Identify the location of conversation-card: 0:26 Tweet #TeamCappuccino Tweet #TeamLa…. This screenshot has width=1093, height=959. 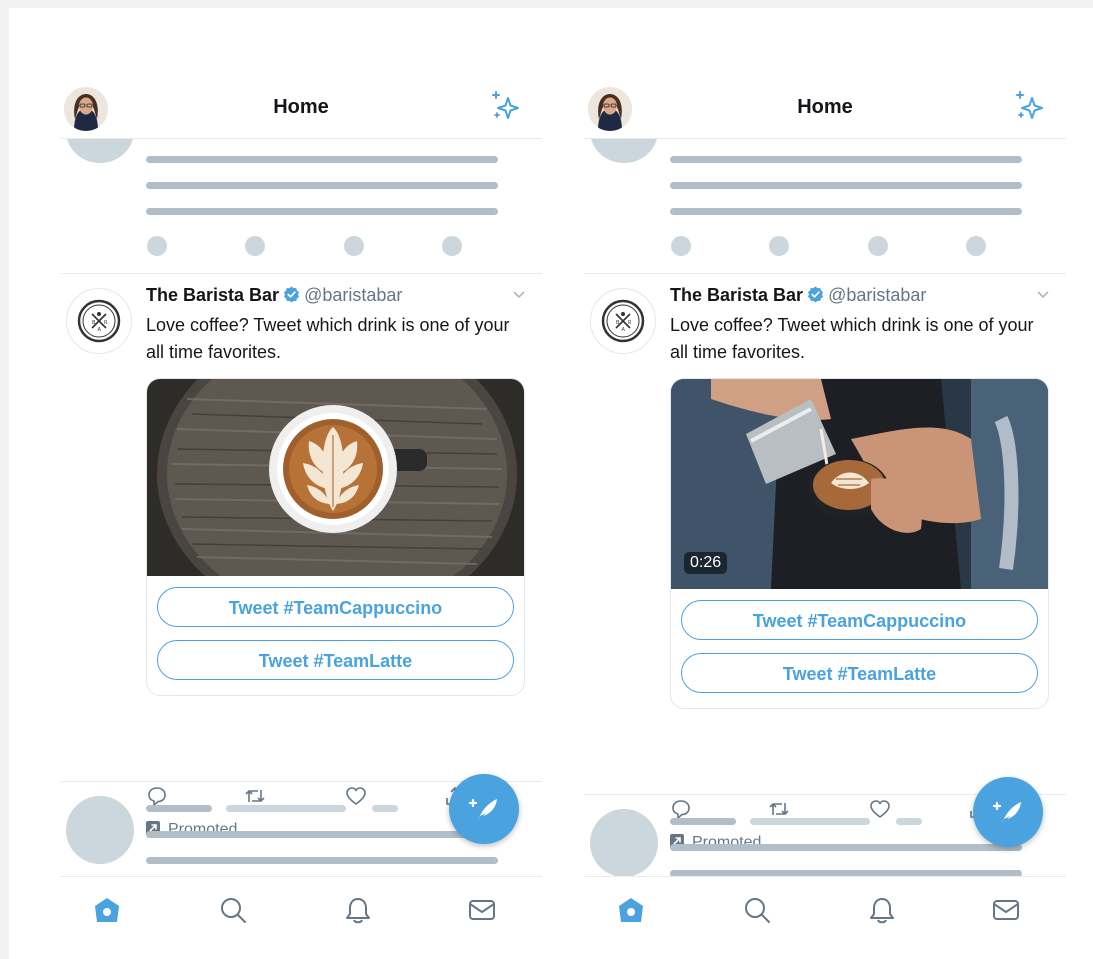
(859, 543).